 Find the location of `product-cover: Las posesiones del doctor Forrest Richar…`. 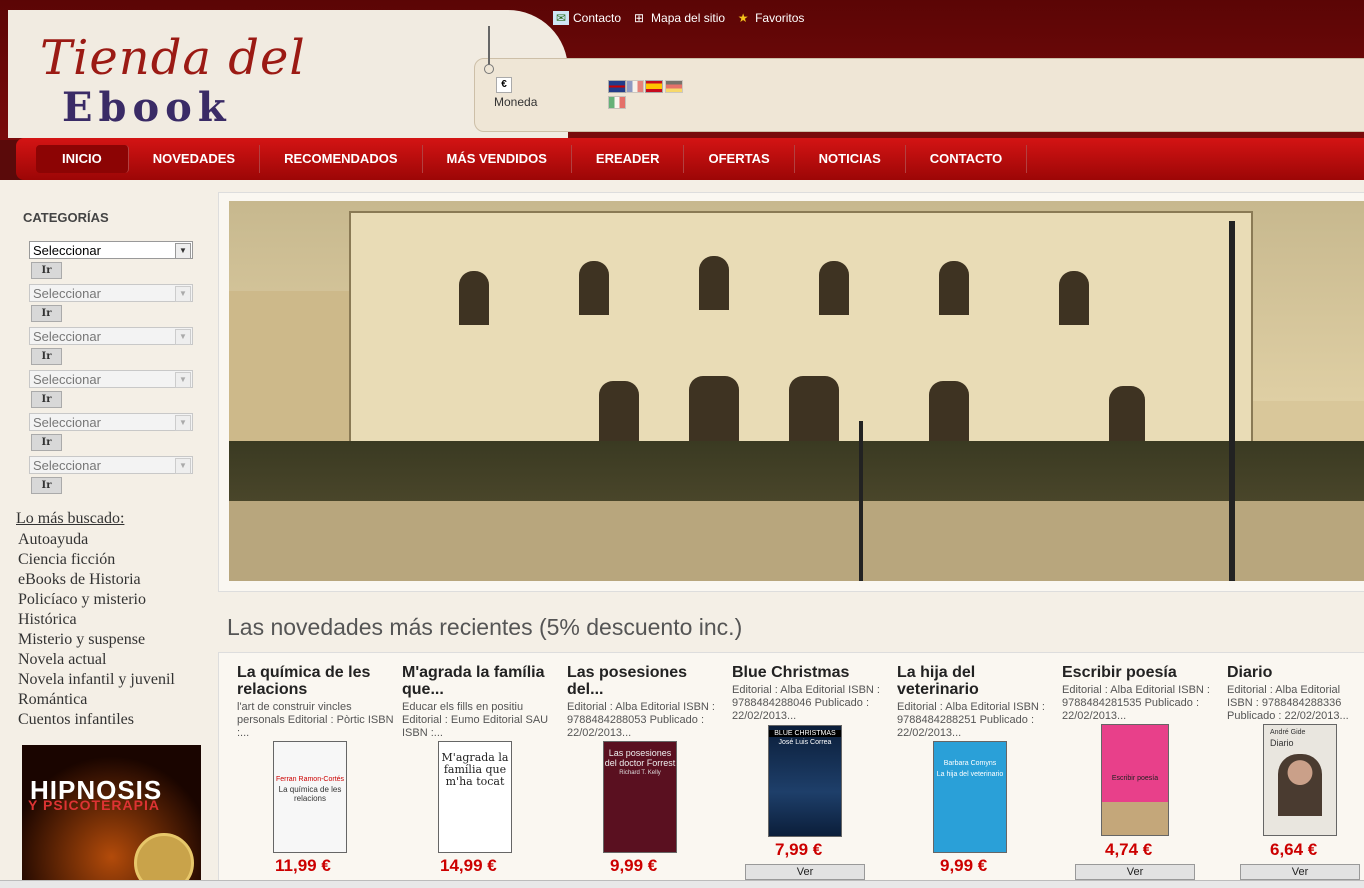

product-cover: Las posesiones del doctor Forrest Richar… is located at coordinates (640, 797).